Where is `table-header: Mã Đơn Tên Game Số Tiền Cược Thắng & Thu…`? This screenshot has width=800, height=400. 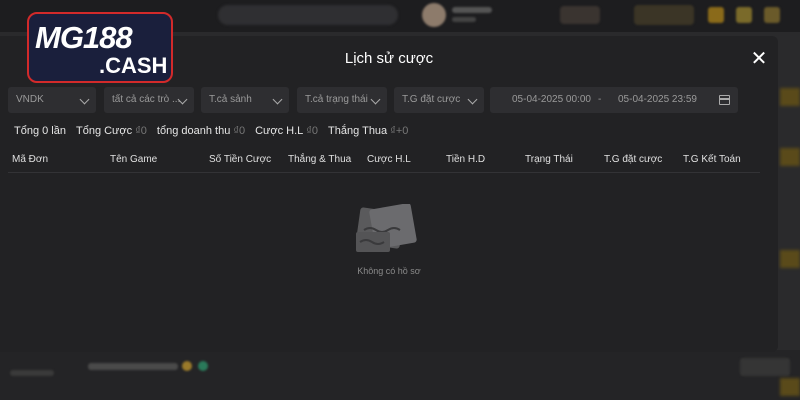
table-header: Mã Đơn Tên Game Số Tiền Cược Thắng & Thu… is located at coordinates (389, 161).